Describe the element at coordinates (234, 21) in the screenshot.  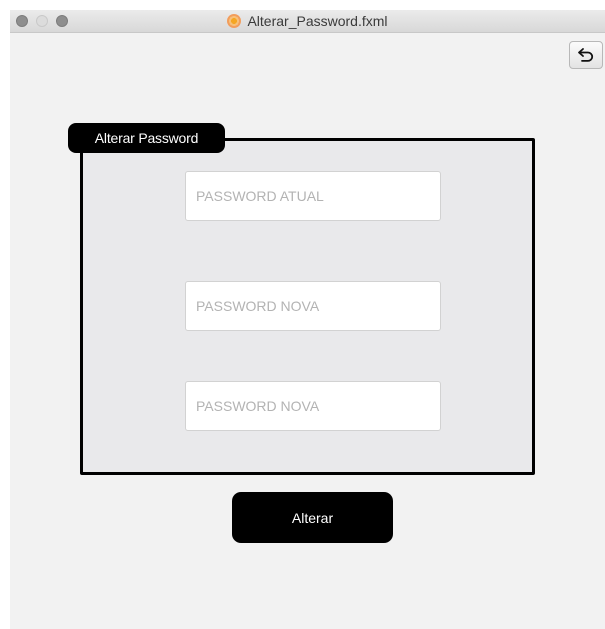
I see `app-icon` at that location.